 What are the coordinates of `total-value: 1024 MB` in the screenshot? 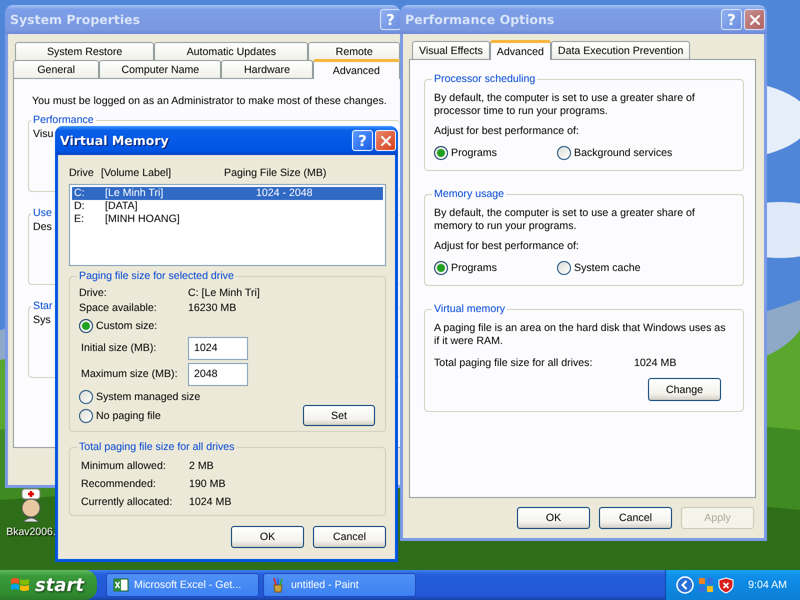 It's located at (655, 363).